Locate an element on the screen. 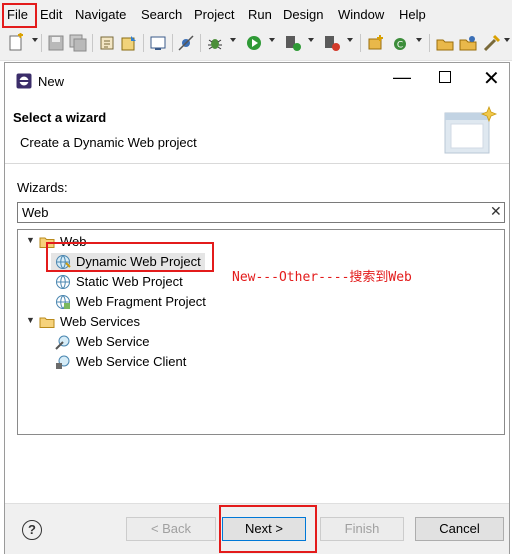 The height and width of the screenshot is (556, 512). run-server-icon is located at coordinates (293, 43).